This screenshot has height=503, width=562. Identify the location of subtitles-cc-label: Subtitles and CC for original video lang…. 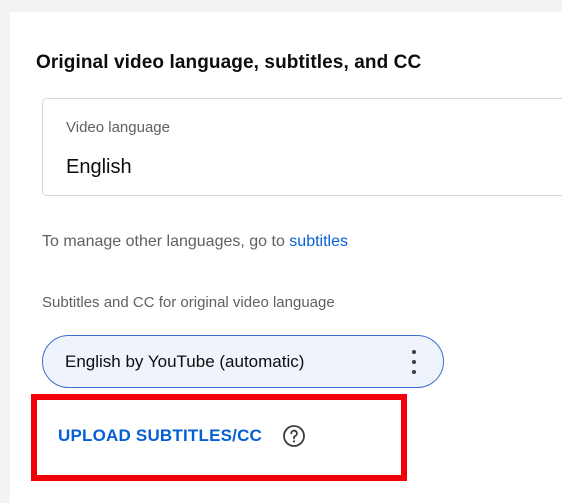
(188, 302).